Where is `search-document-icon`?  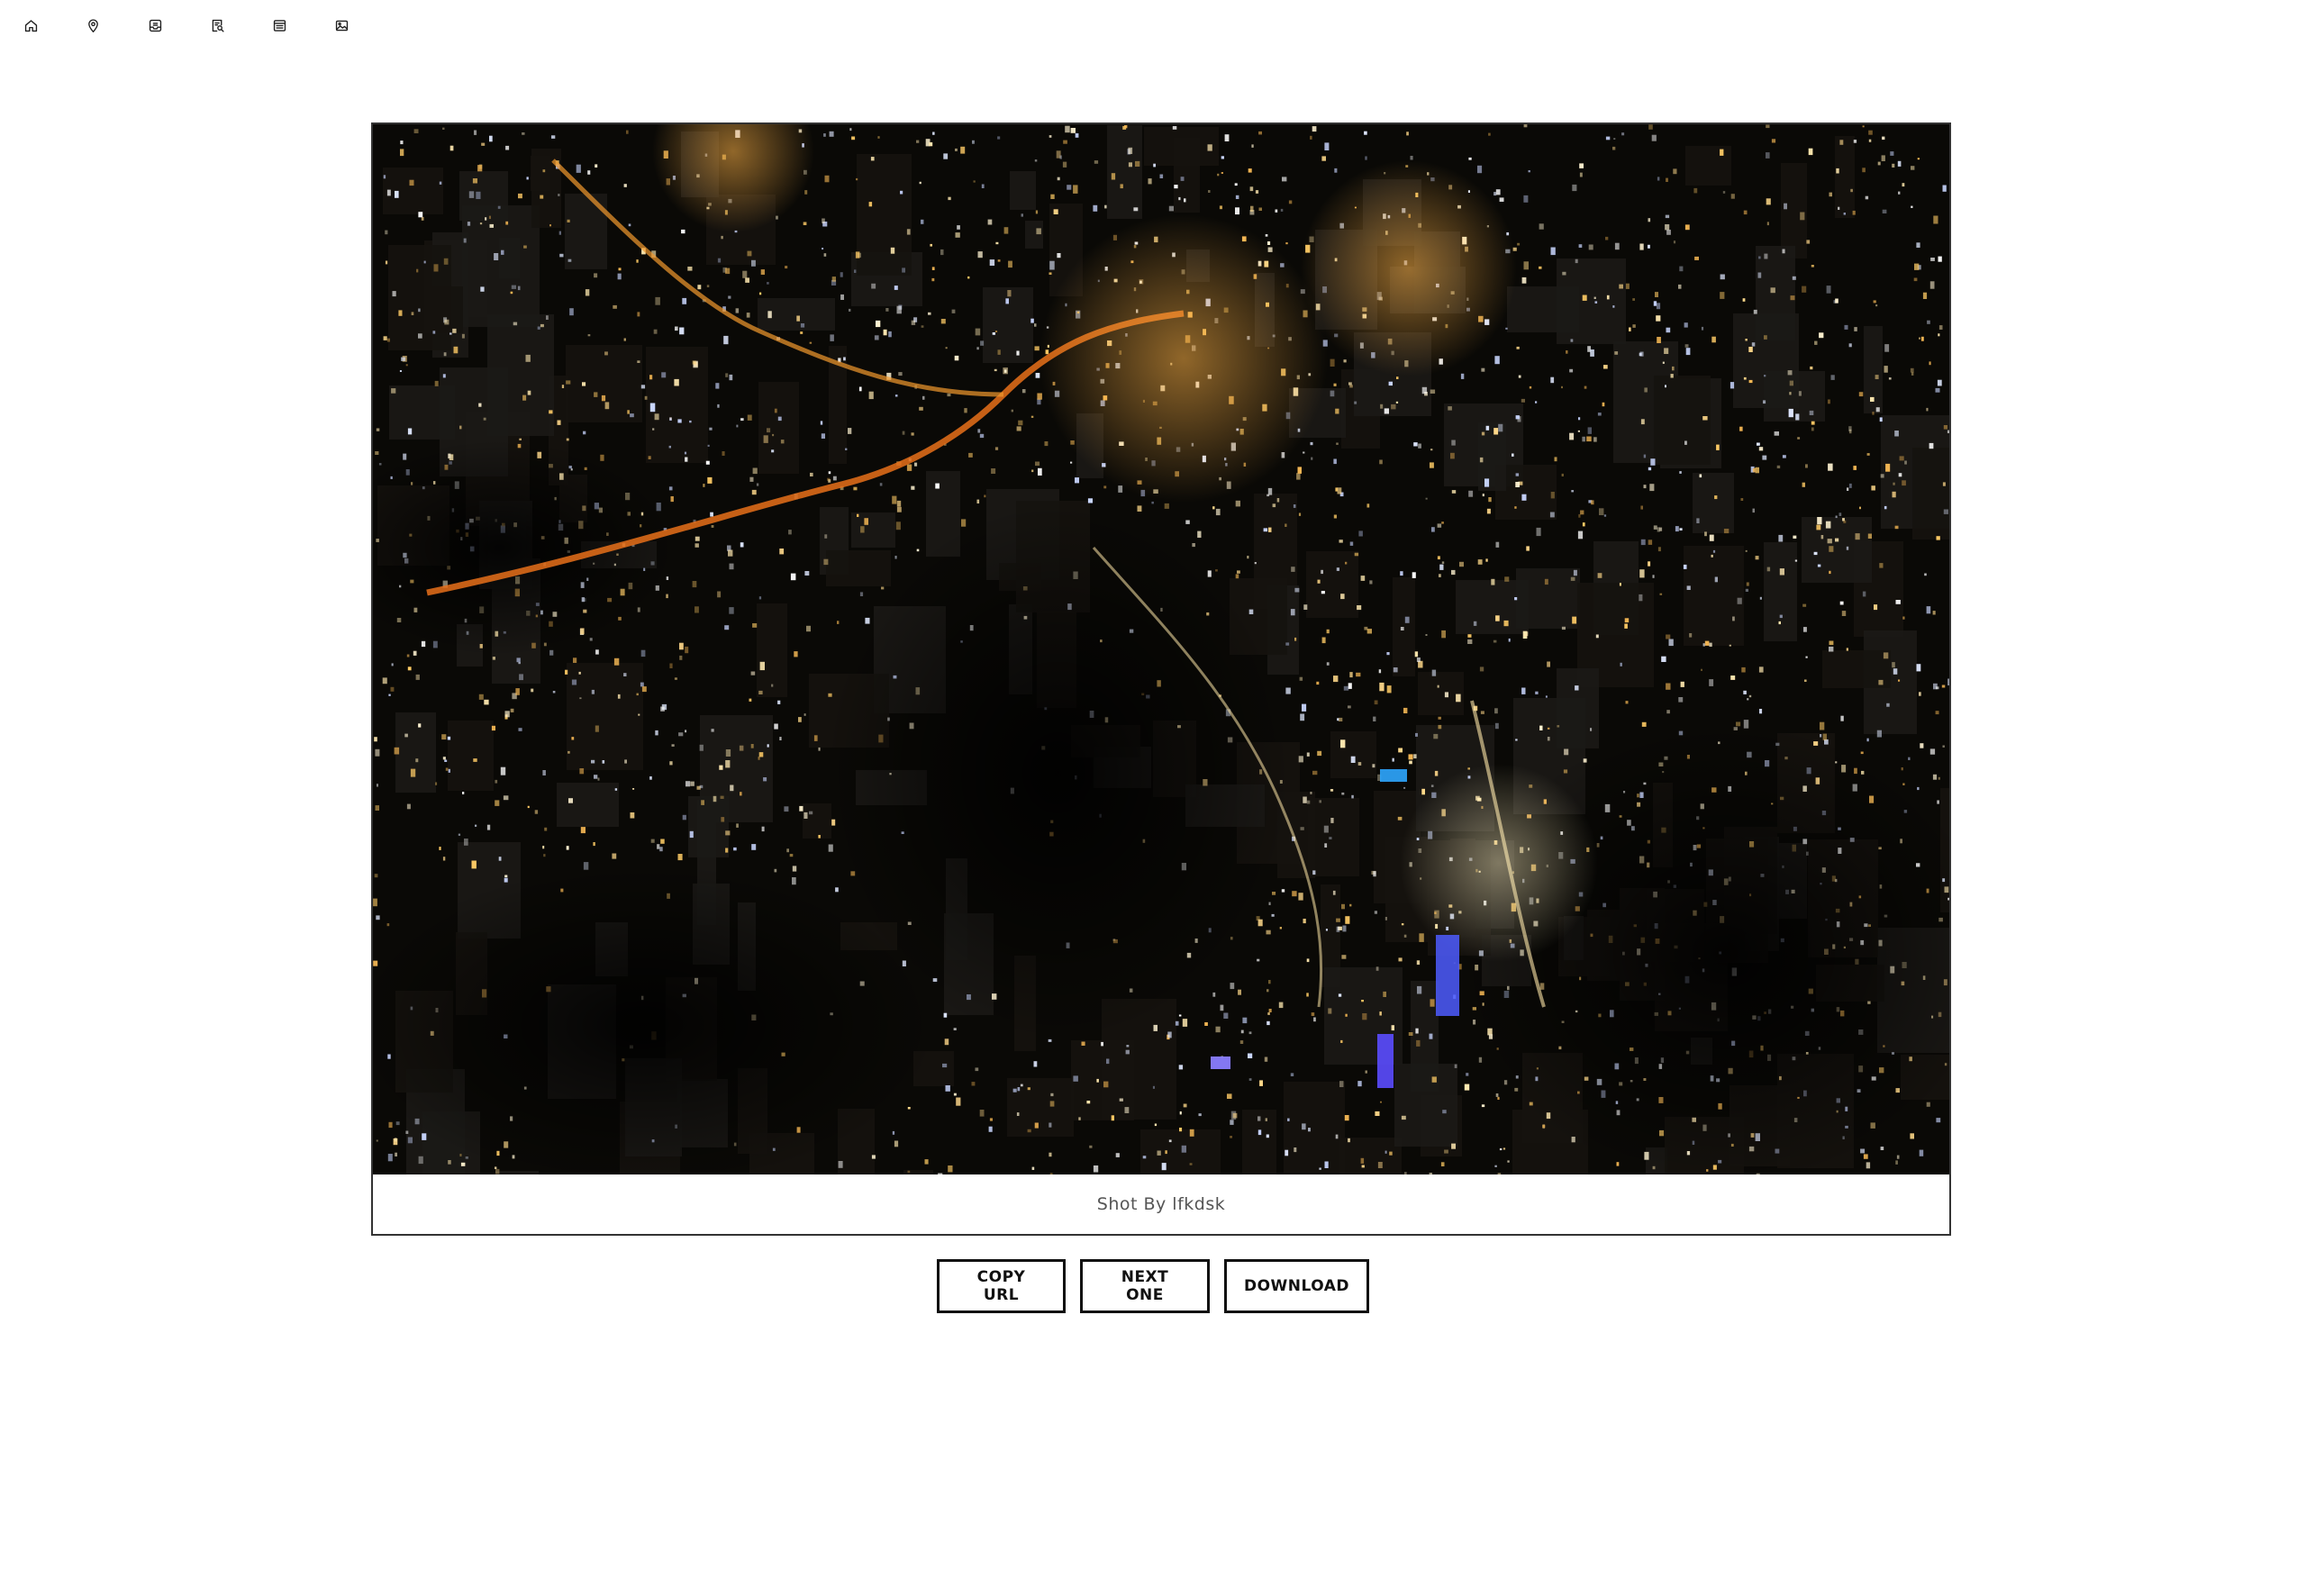
search-document-icon is located at coordinates (218, 25).